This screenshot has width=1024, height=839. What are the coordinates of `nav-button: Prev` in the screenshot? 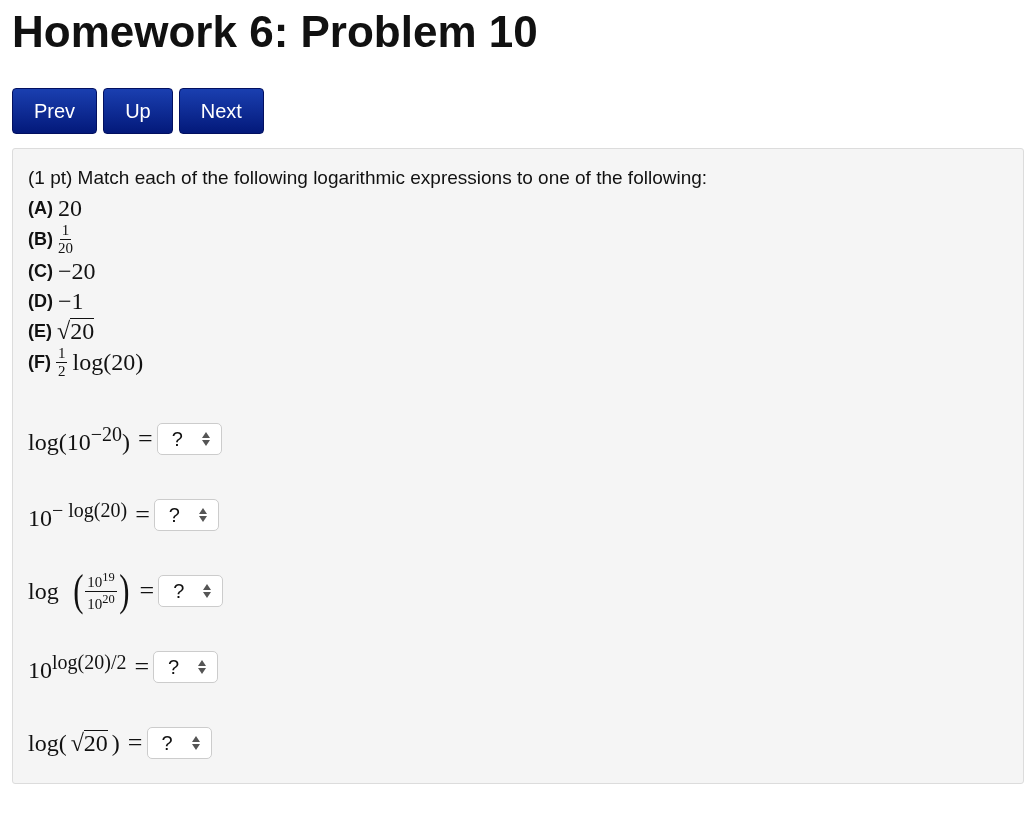 It's located at (55, 111).